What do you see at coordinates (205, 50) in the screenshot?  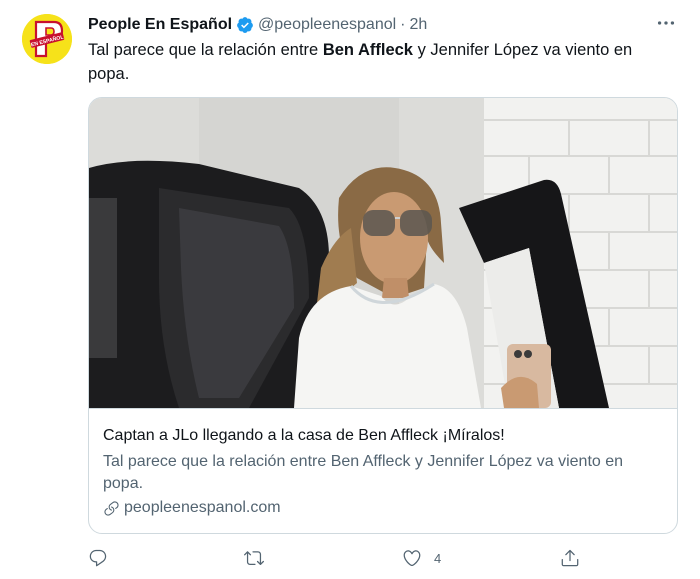 I see `tweet-text-part: Tal parece que la relación entre` at bounding box center [205, 50].